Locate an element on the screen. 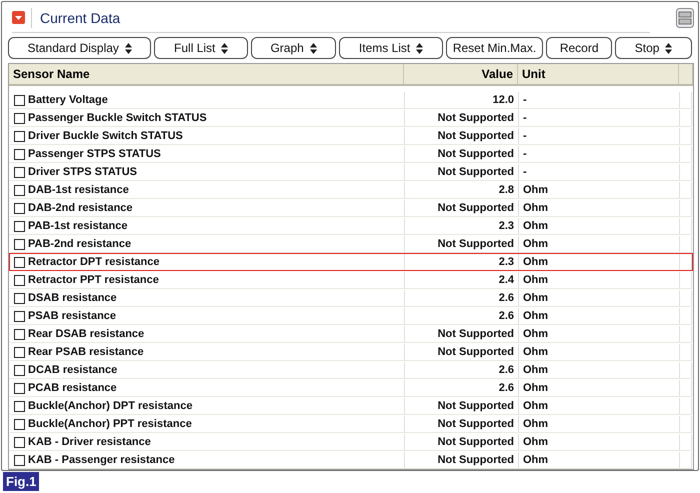 This screenshot has width=700, height=493. collapse-icon is located at coordinates (18, 17).